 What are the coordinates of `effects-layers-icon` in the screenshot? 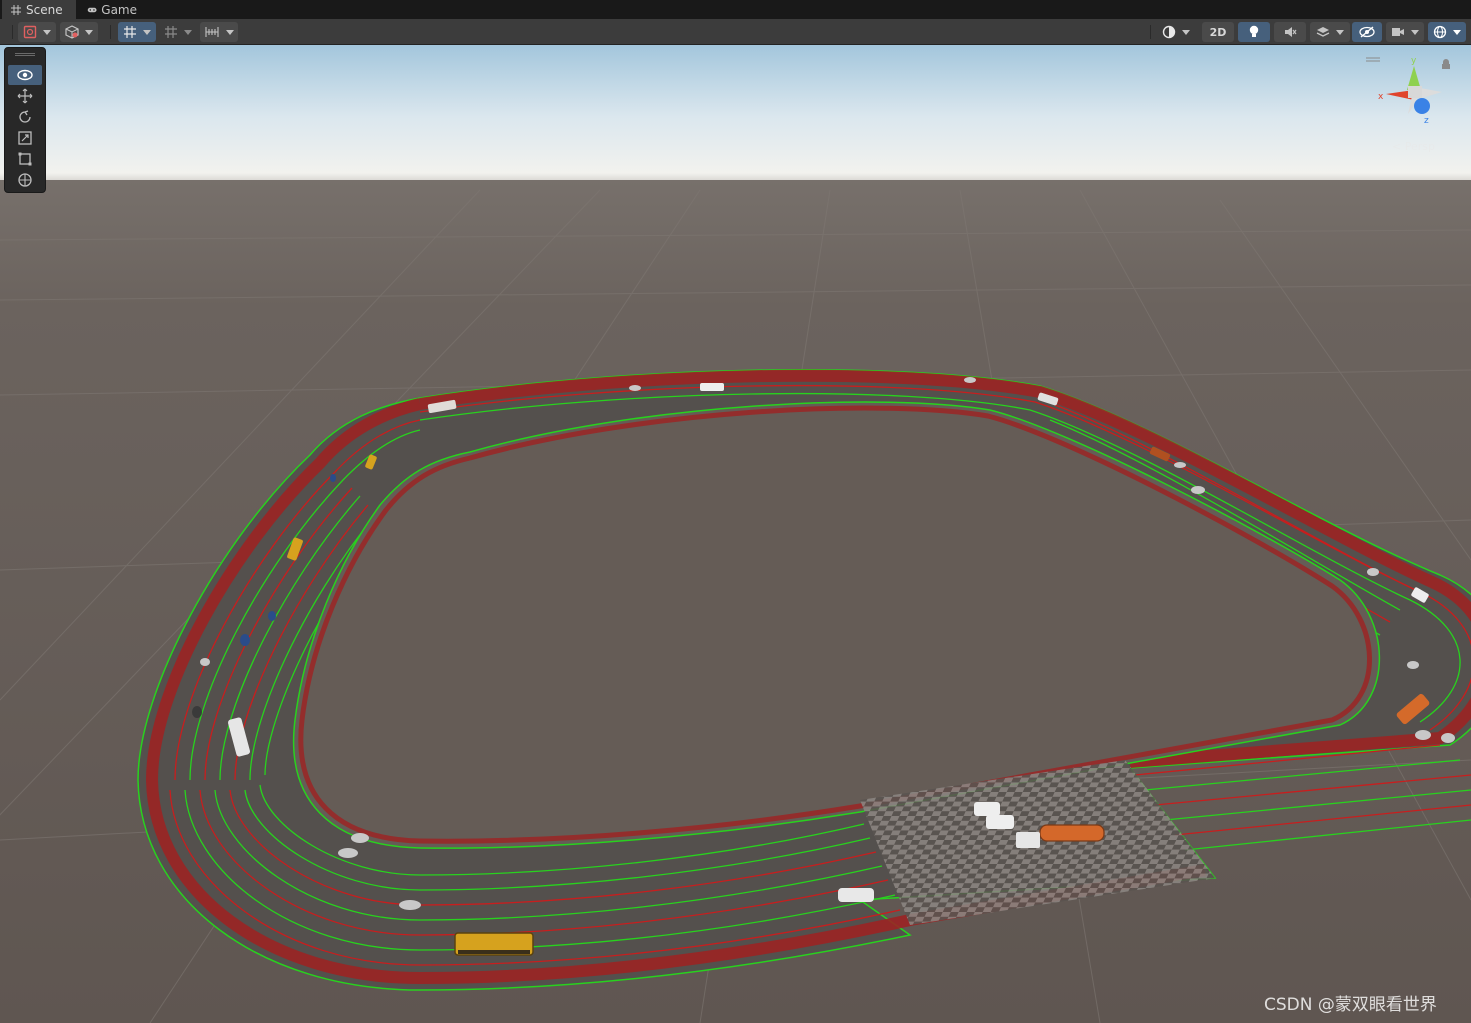 It's located at (1323, 32).